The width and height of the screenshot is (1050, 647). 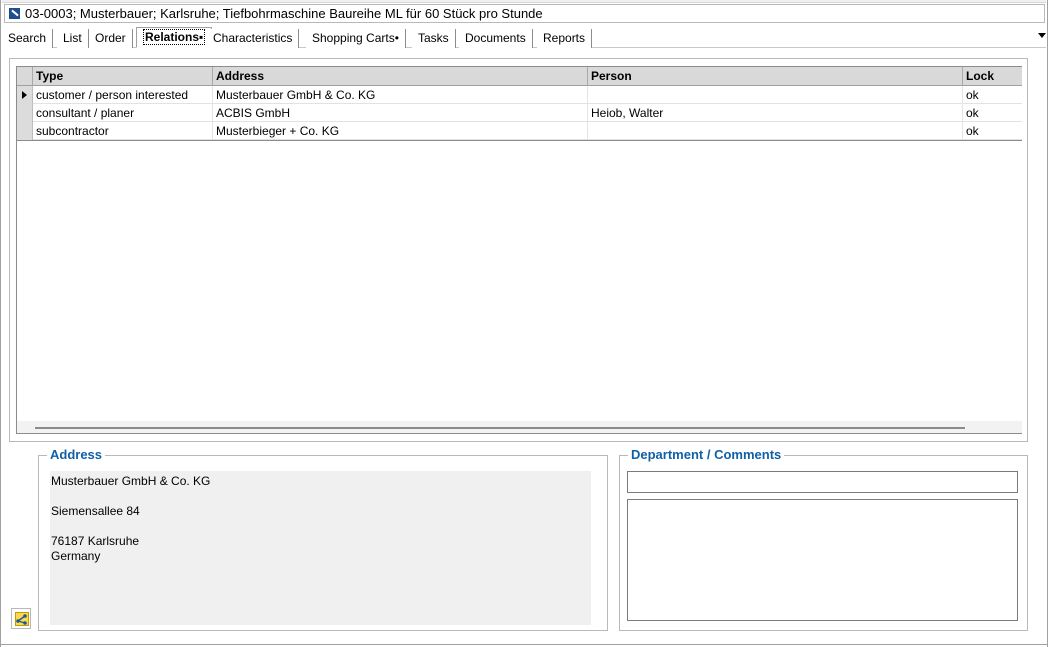 I want to click on department-input, so click(x=822, y=482).